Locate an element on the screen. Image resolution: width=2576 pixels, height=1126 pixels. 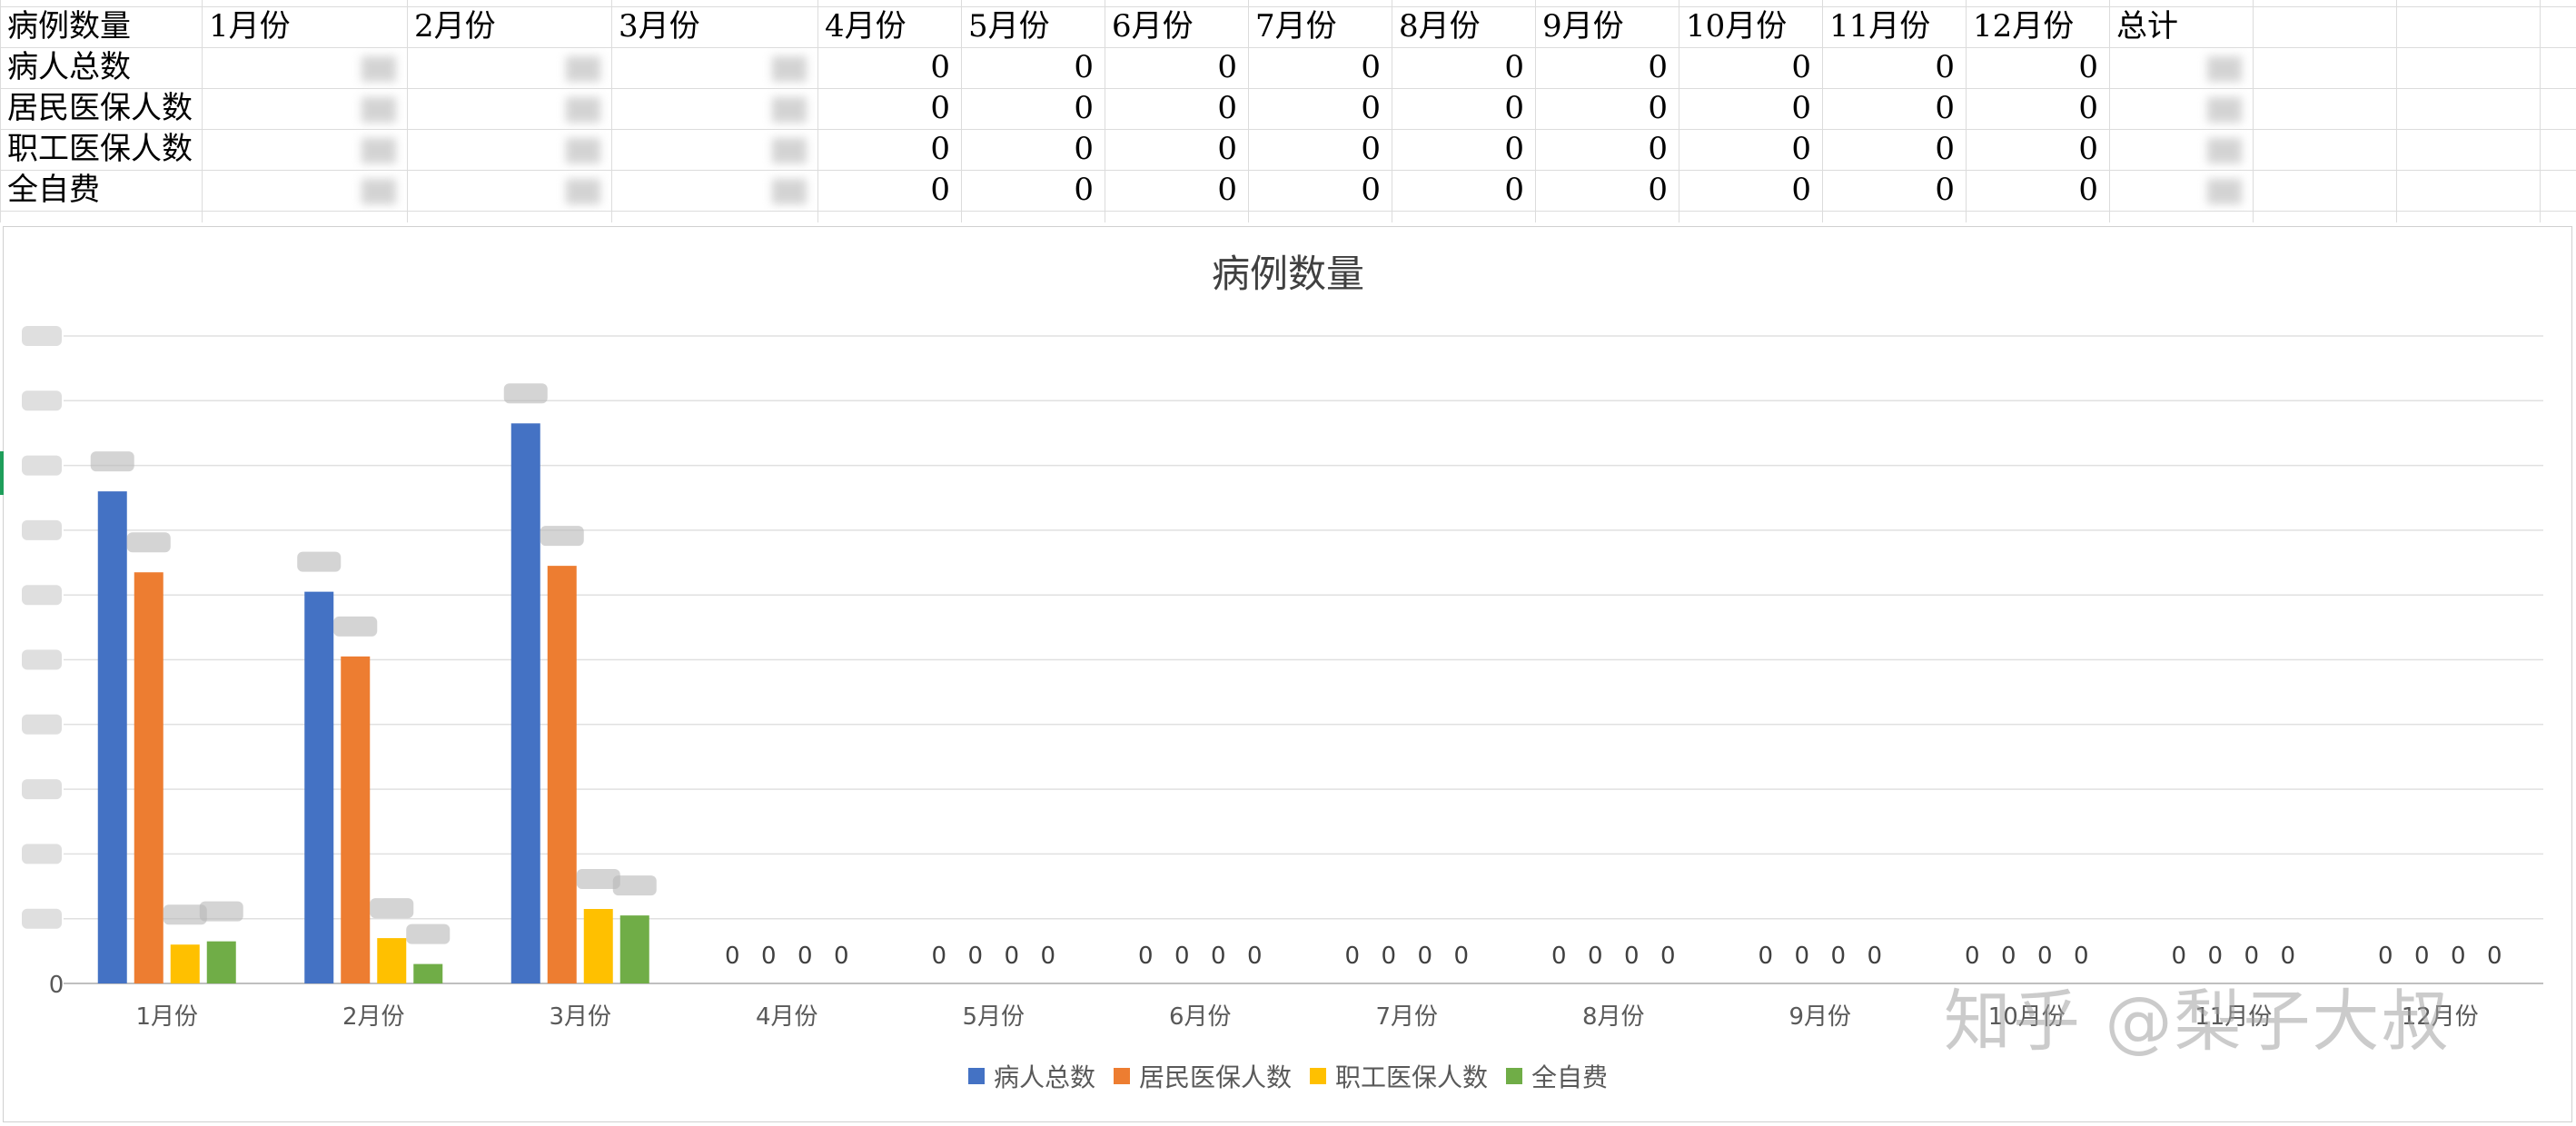
x-tick-label: 6月份 is located at coordinates (1200, 1017).